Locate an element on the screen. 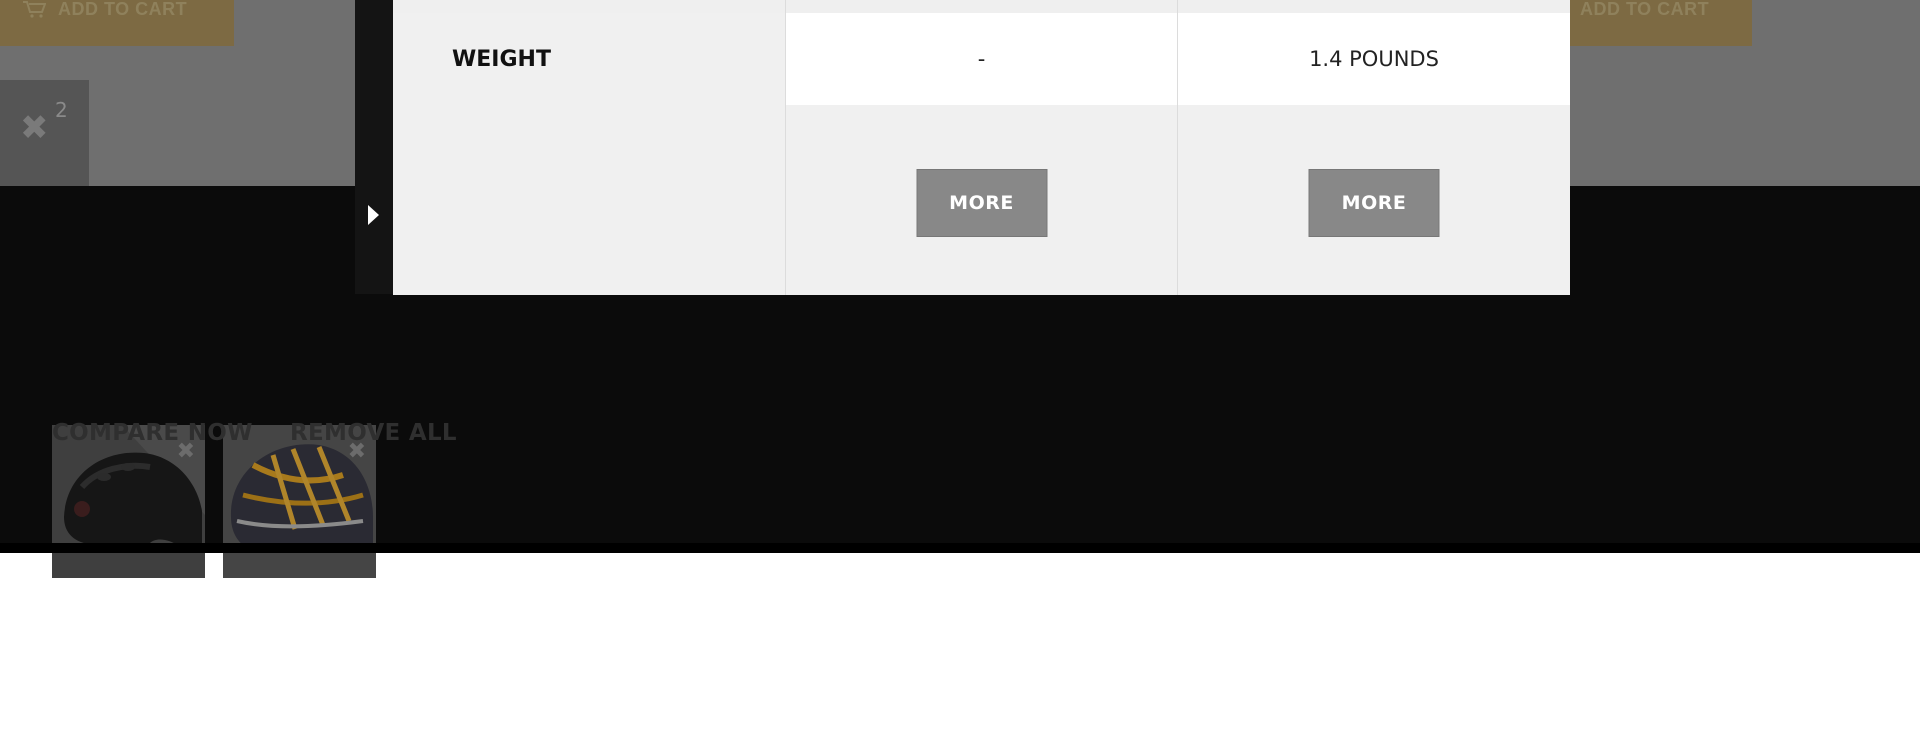 The height and width of the screenshot is (750, 1920). remove-all-link: REMOVE ALL is located at coordinates (373, 433).